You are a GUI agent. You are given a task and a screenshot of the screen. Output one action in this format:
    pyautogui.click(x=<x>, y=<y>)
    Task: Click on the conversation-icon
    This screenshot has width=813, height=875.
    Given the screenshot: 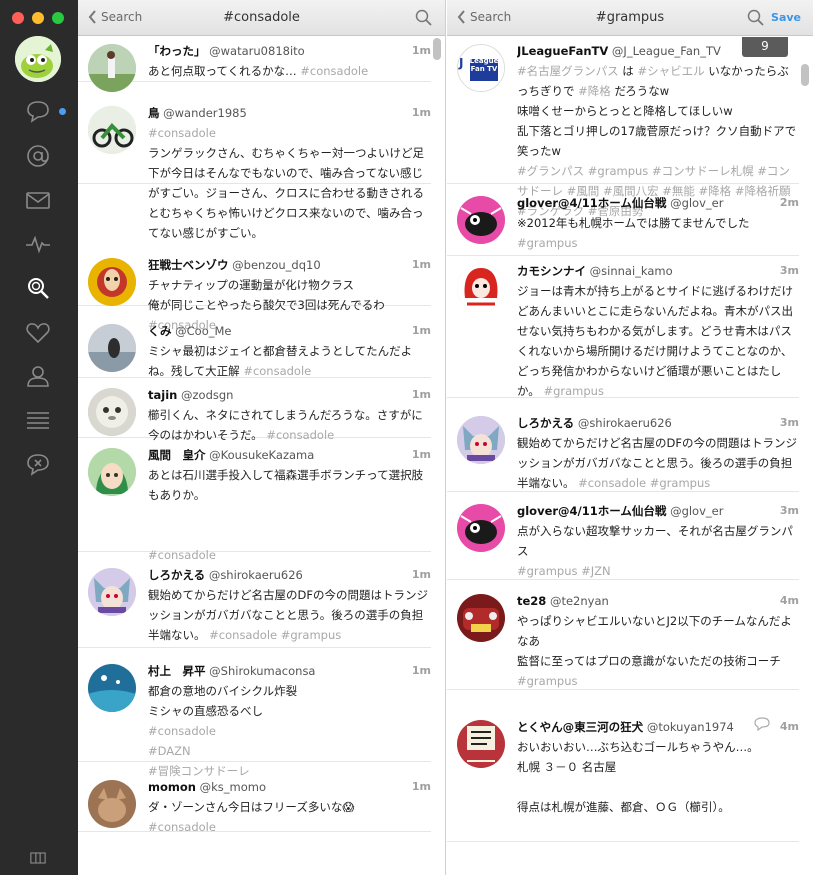 What is the action you would take?
    pyautogui.click(x=762, y=727)
    